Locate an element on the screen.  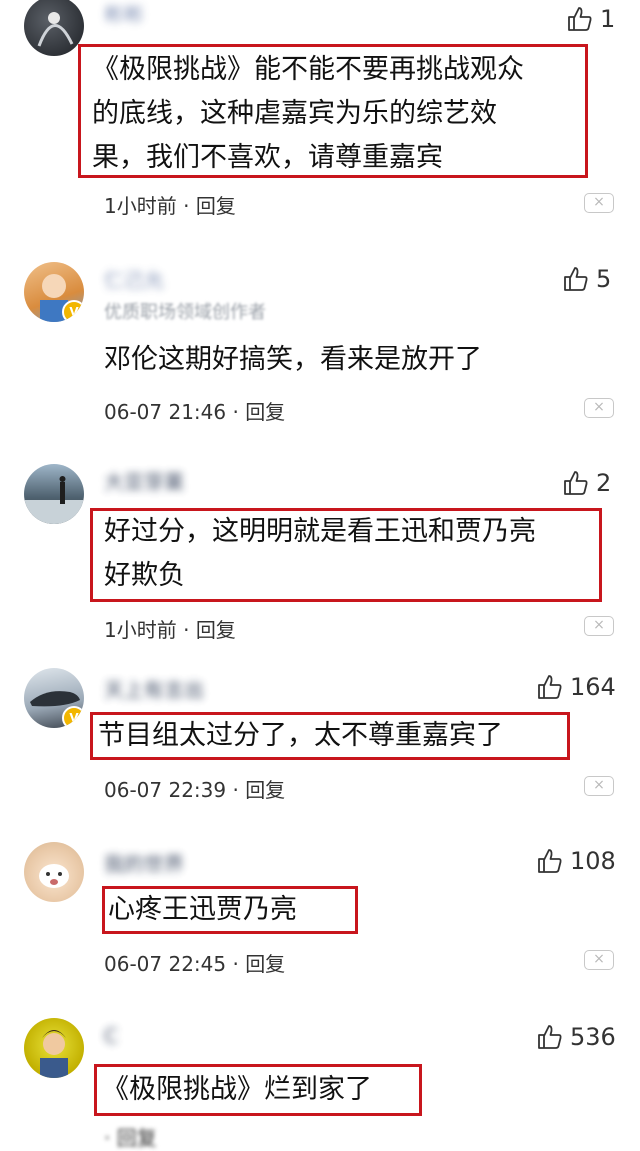
comment-time: 06-07 22:39 is located at coordinates (165, 790).